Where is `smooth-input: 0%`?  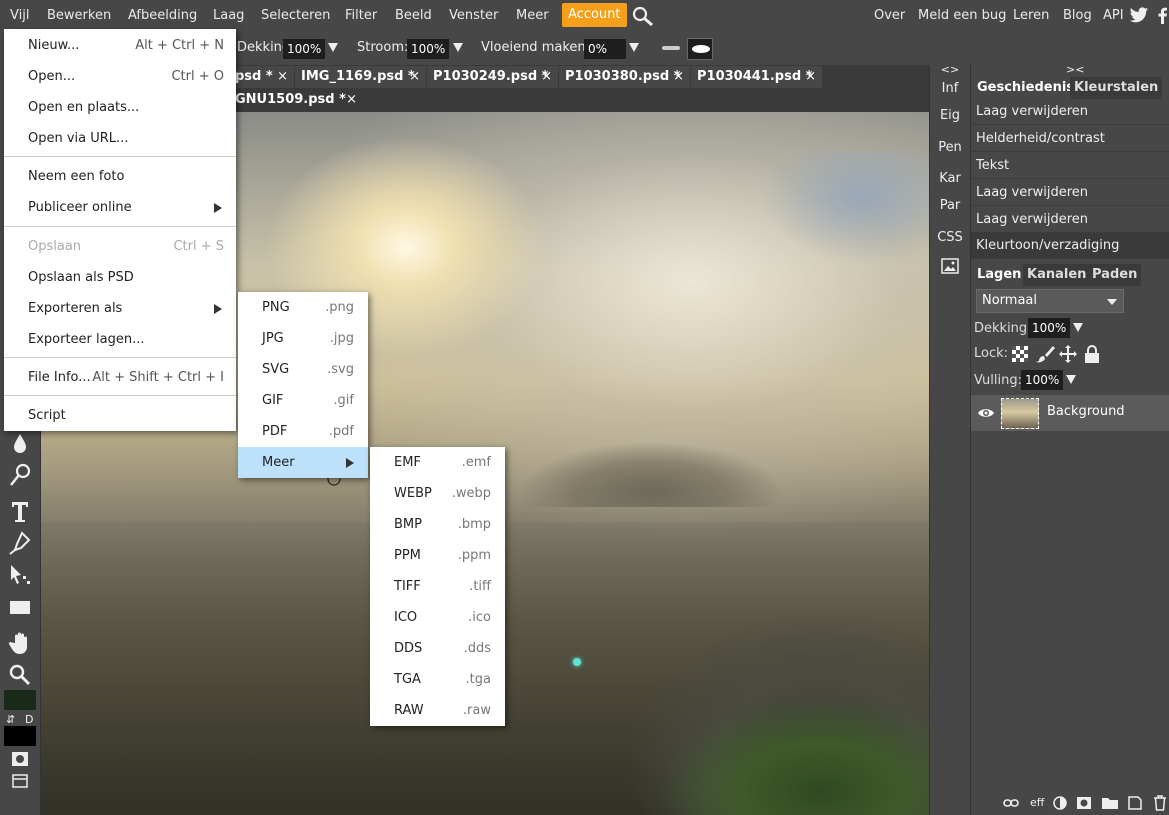
smooth-input: 0% is located at coordinates (605, 49).